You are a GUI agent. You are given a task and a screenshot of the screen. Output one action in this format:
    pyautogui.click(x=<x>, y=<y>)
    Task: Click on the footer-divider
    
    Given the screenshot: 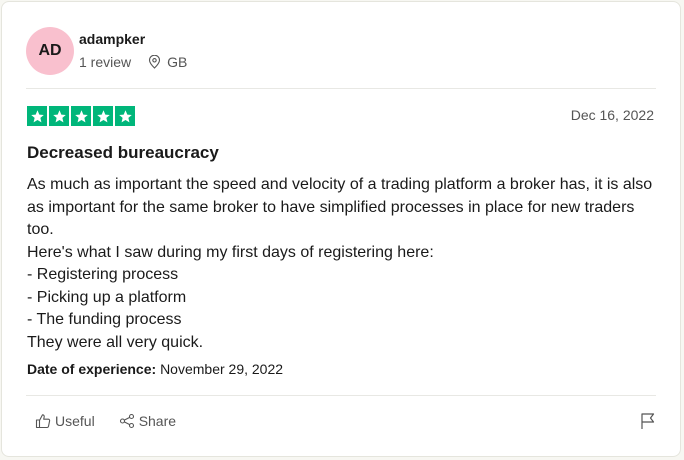 What is the action you would take?
    pyautogui.click(x=341, y=395)
    